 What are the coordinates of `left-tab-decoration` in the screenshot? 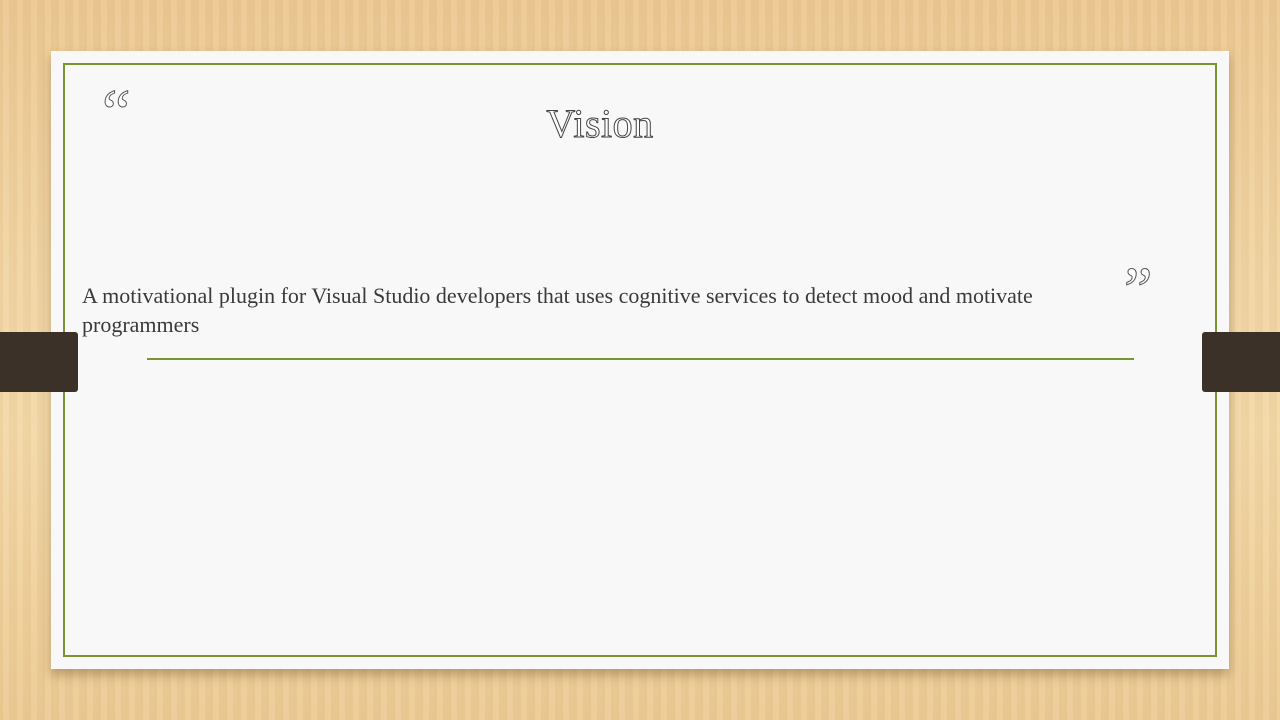 It's located at (39, 362).